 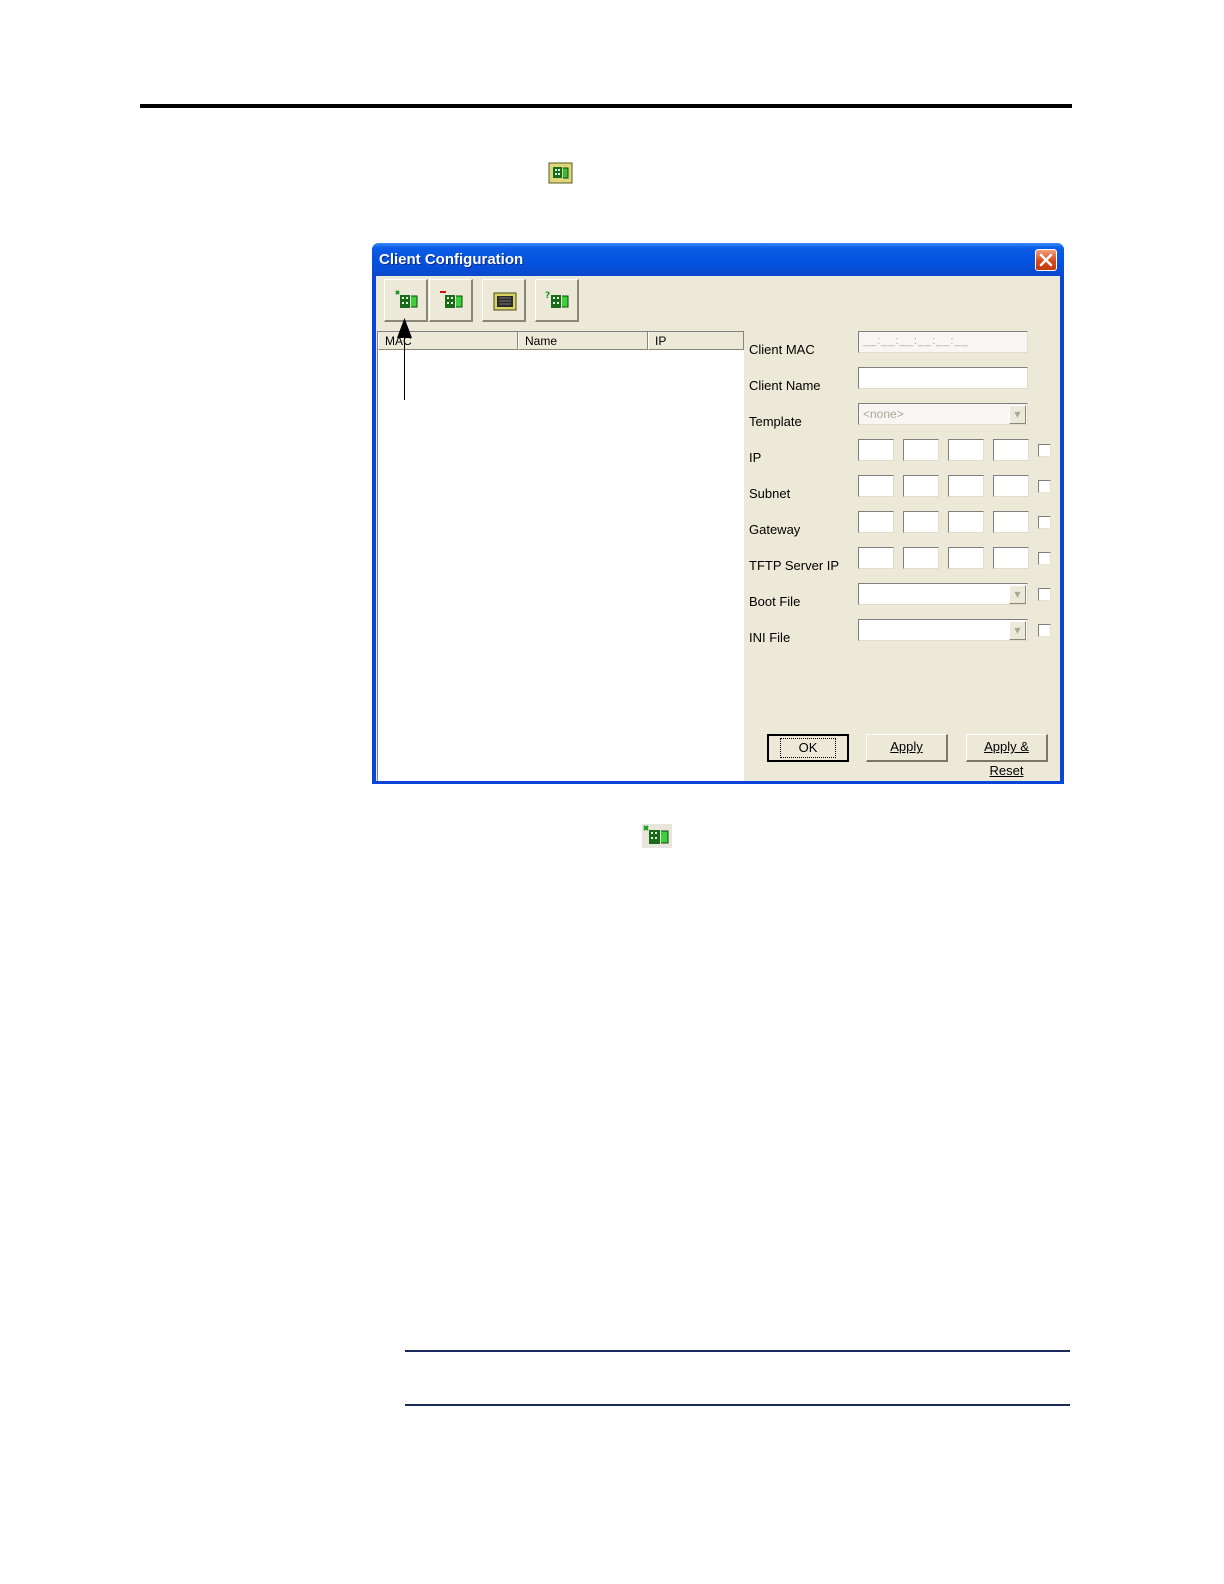 I want to click on boot-file-dropdown-arrow: ▼, so click(x=1017, y=594).